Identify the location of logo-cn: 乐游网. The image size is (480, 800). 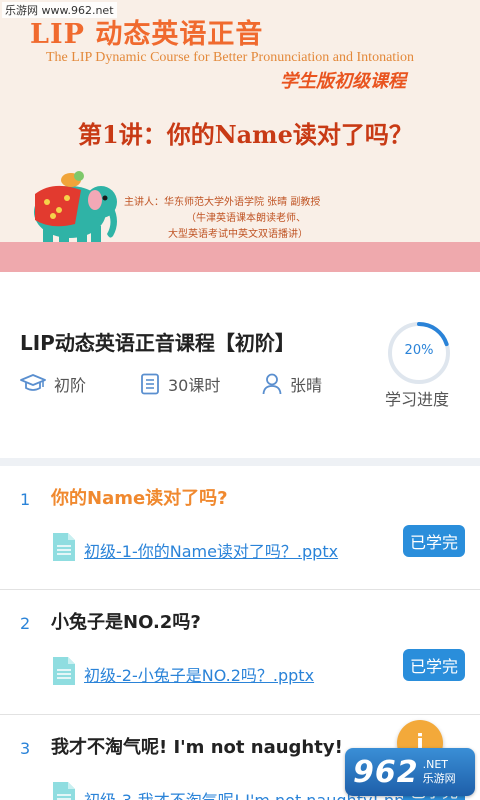
(439, 778).